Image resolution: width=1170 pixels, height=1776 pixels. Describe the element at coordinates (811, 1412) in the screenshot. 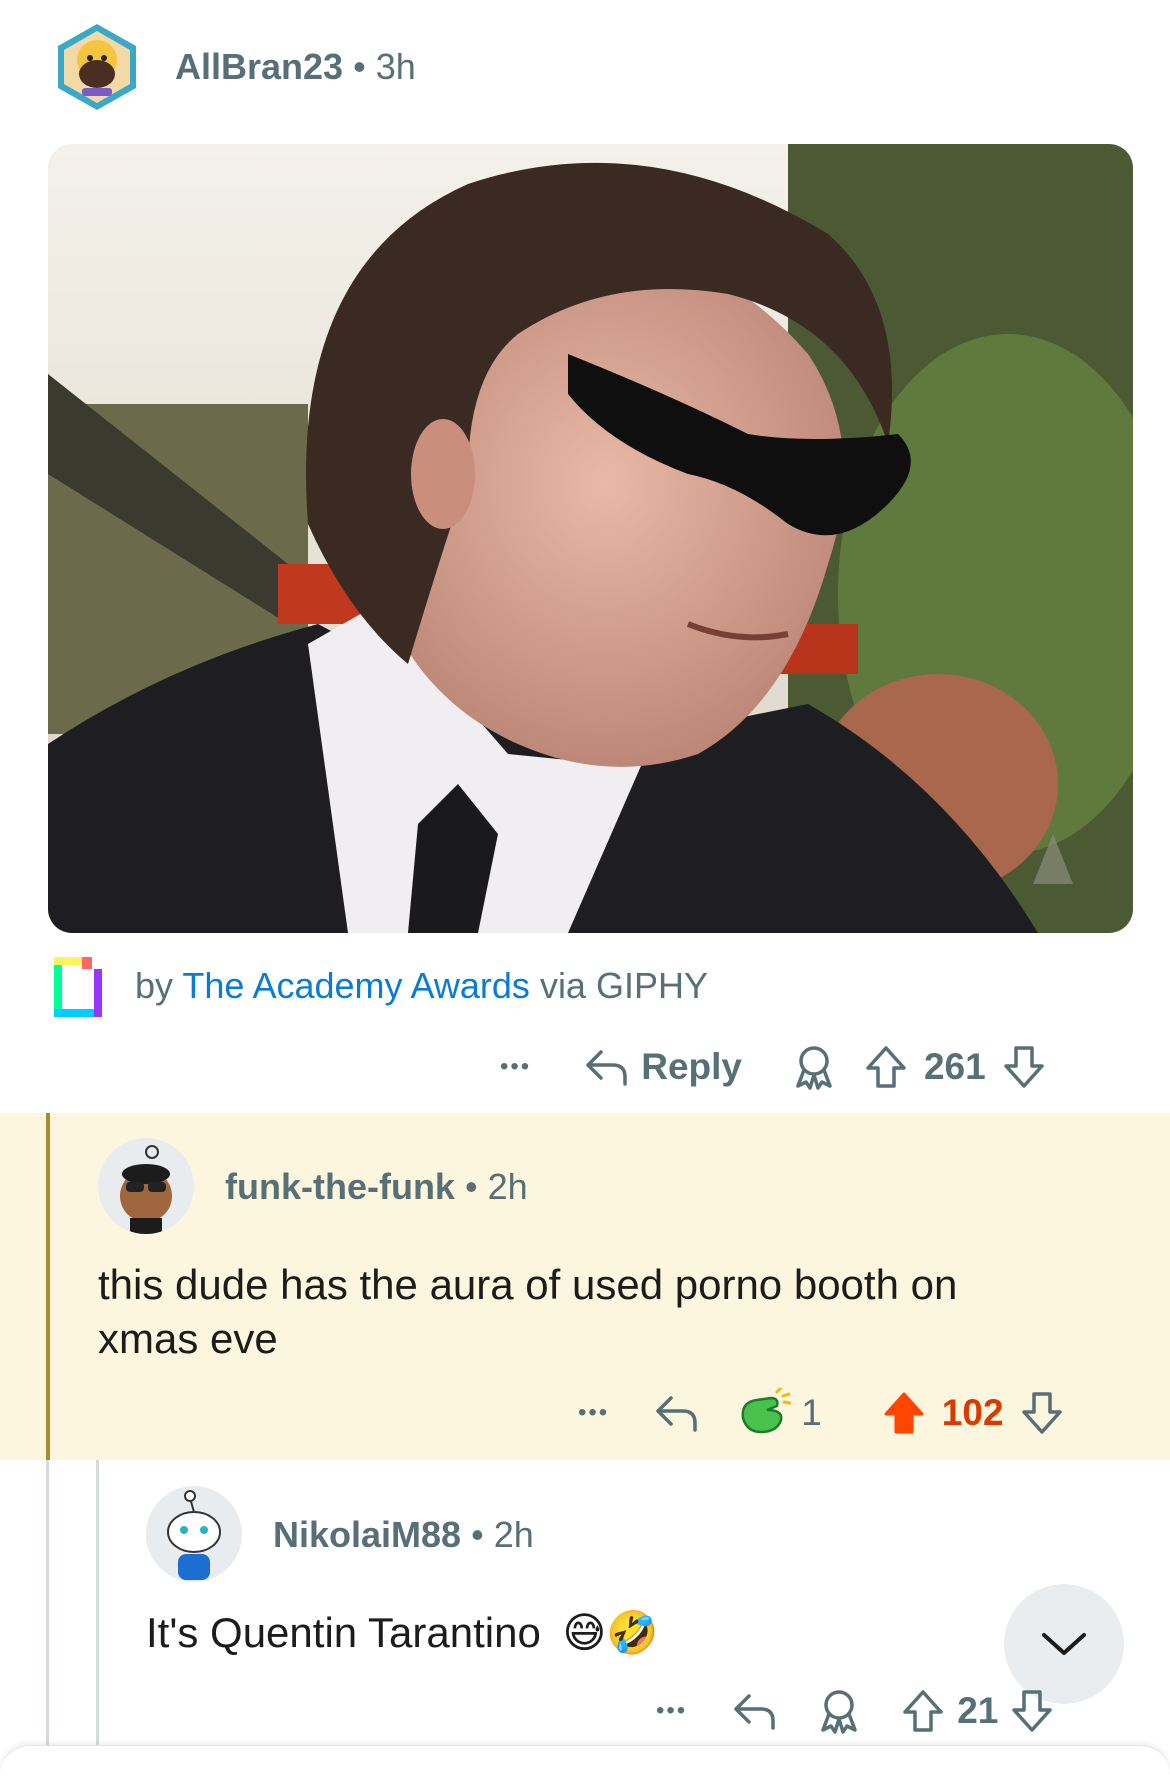

I see `award-count: 1` at that location.